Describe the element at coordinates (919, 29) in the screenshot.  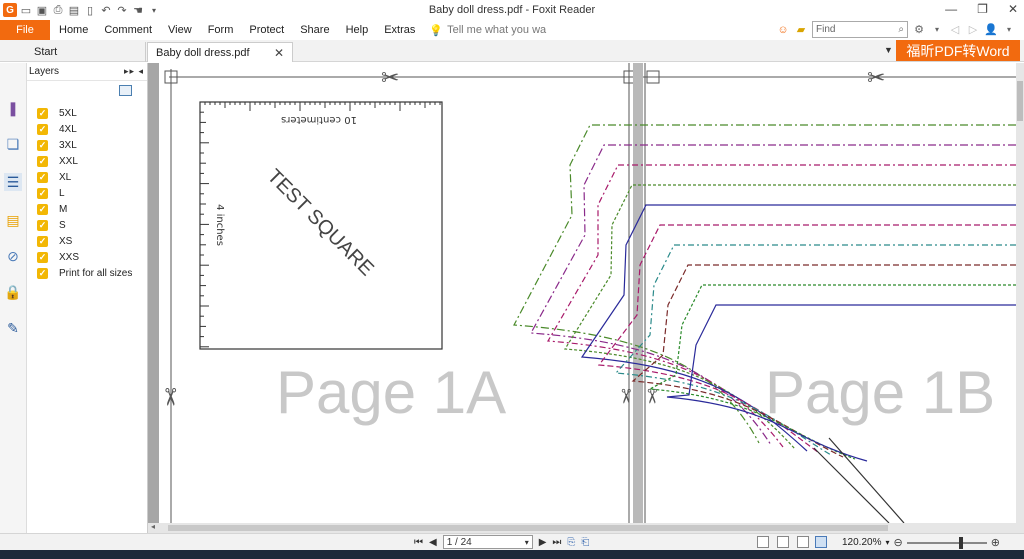
I see `settings-gear-icon: ⚙` at that location.